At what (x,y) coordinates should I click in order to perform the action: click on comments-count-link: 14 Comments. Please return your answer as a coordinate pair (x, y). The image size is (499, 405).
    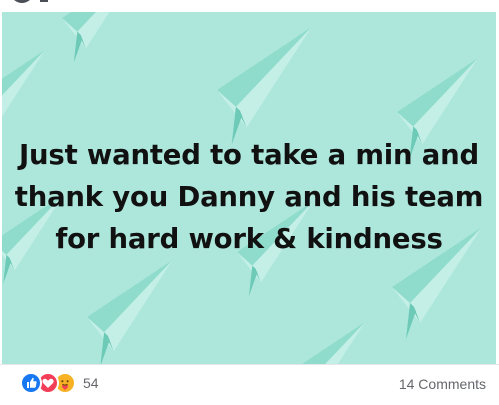
    Looking at the image, I should click on (442, 384).